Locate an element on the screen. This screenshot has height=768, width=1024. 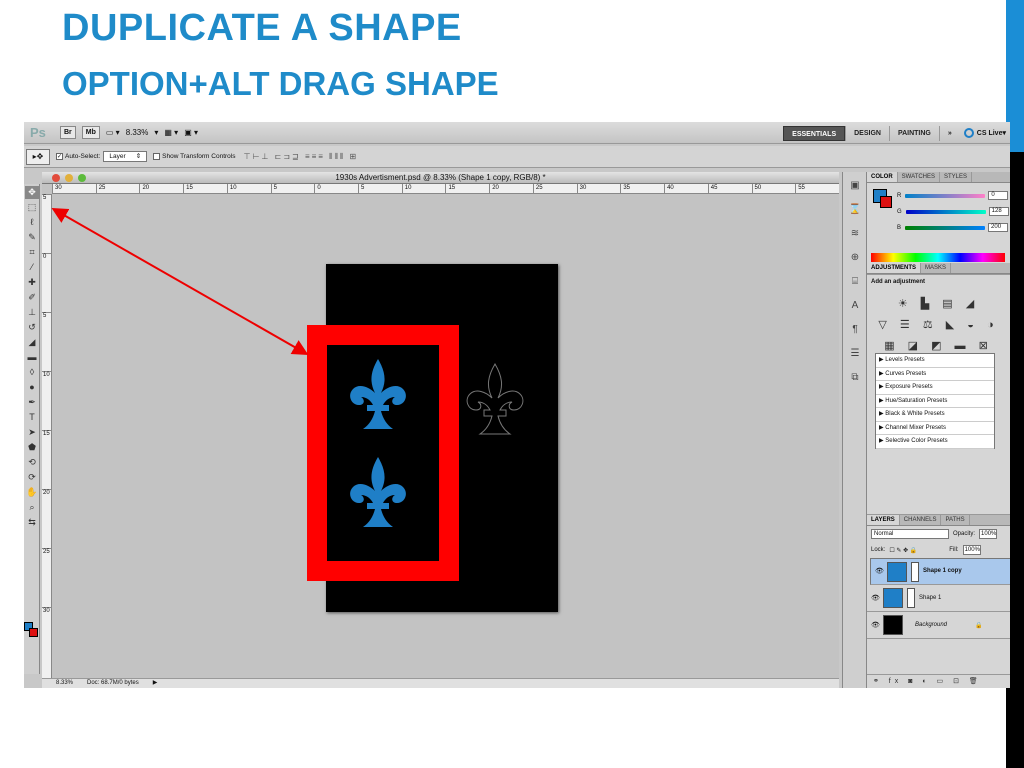
green-value-input: 128 is located at coordinates (998, 211).